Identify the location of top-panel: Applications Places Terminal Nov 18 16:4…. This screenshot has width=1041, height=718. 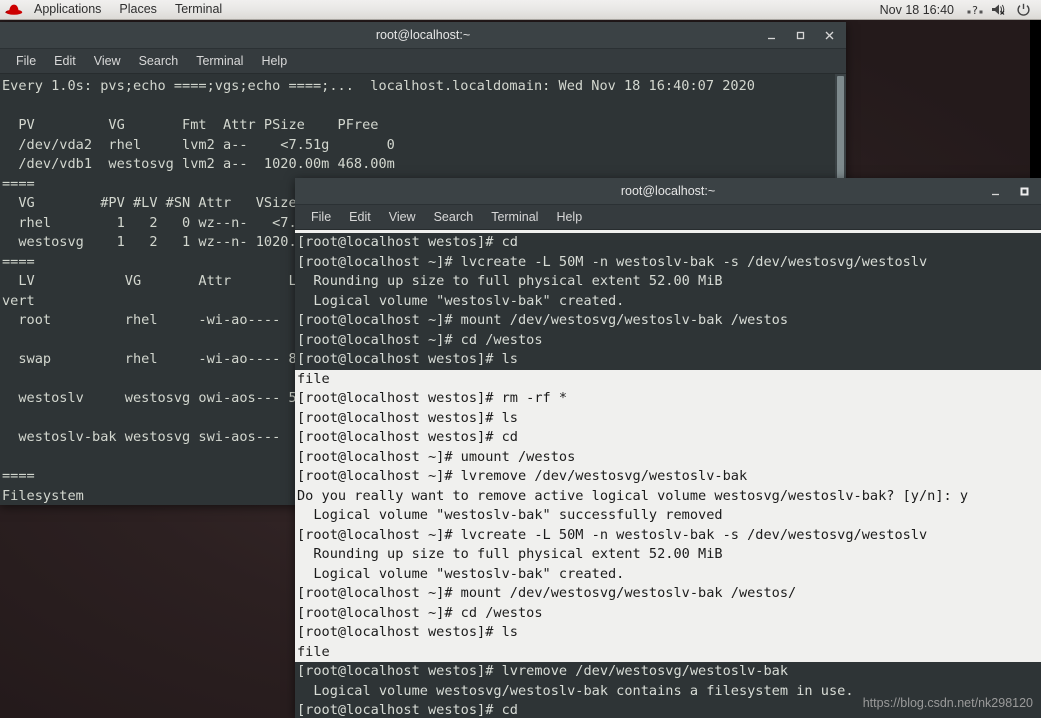
(520, 10).